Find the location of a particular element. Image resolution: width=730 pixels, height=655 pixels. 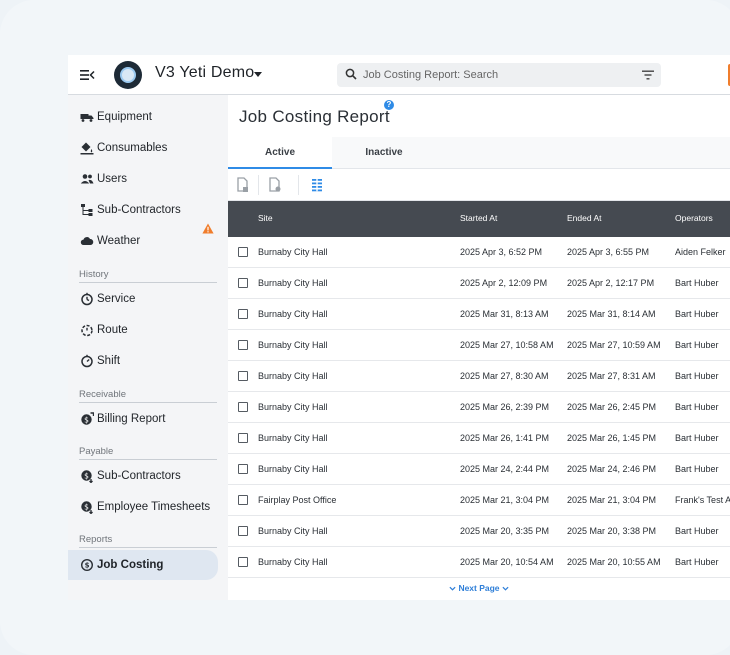

sidebar-item-consumables: Consumables is located at coordinates (148, 148).